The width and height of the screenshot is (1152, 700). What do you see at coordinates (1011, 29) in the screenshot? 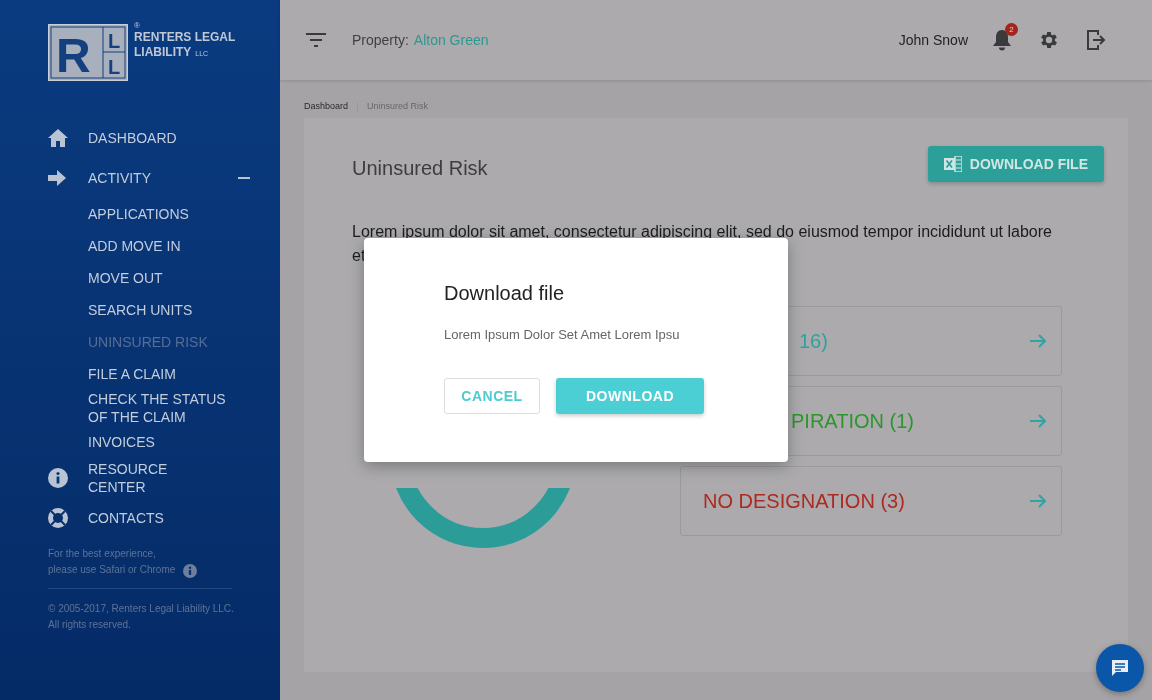
I see `notification-badge: 2` at bounding box center [1011, 29].